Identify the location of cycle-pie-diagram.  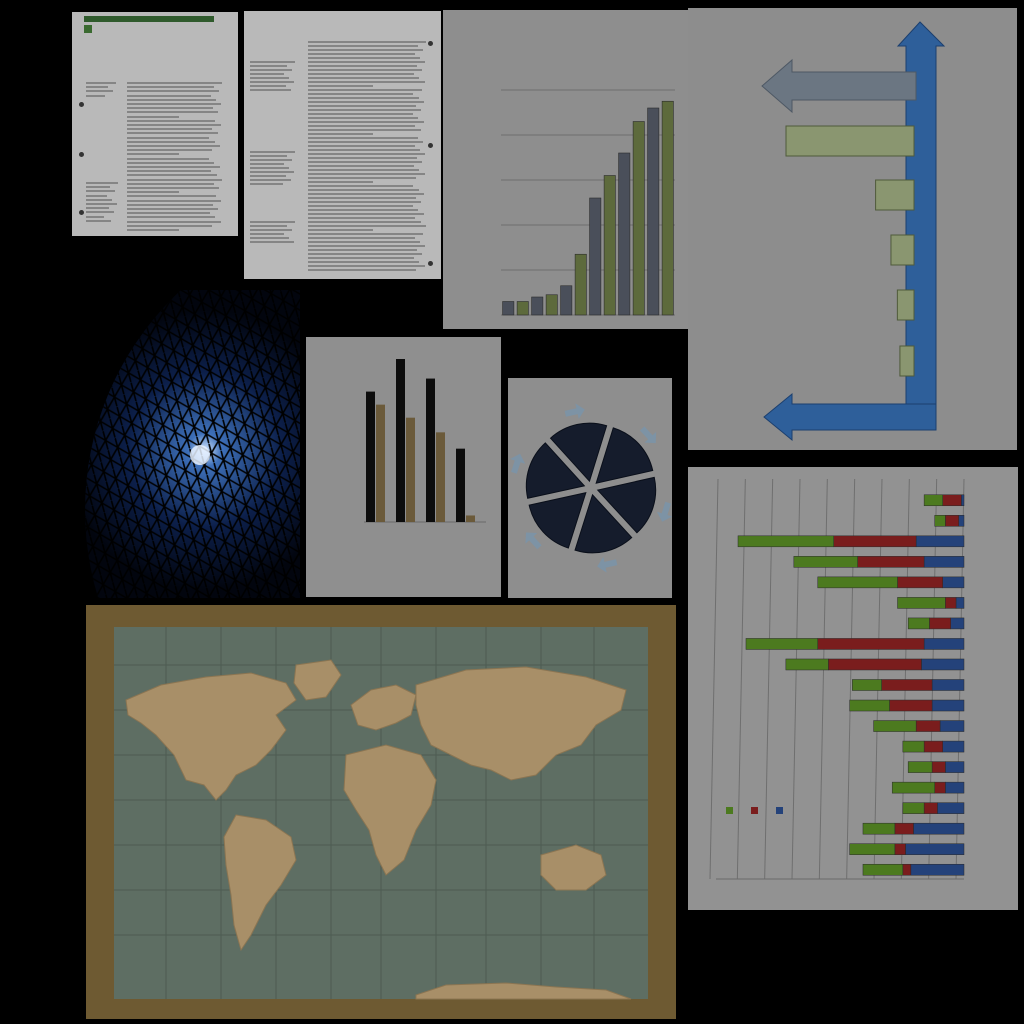
(590, 488).